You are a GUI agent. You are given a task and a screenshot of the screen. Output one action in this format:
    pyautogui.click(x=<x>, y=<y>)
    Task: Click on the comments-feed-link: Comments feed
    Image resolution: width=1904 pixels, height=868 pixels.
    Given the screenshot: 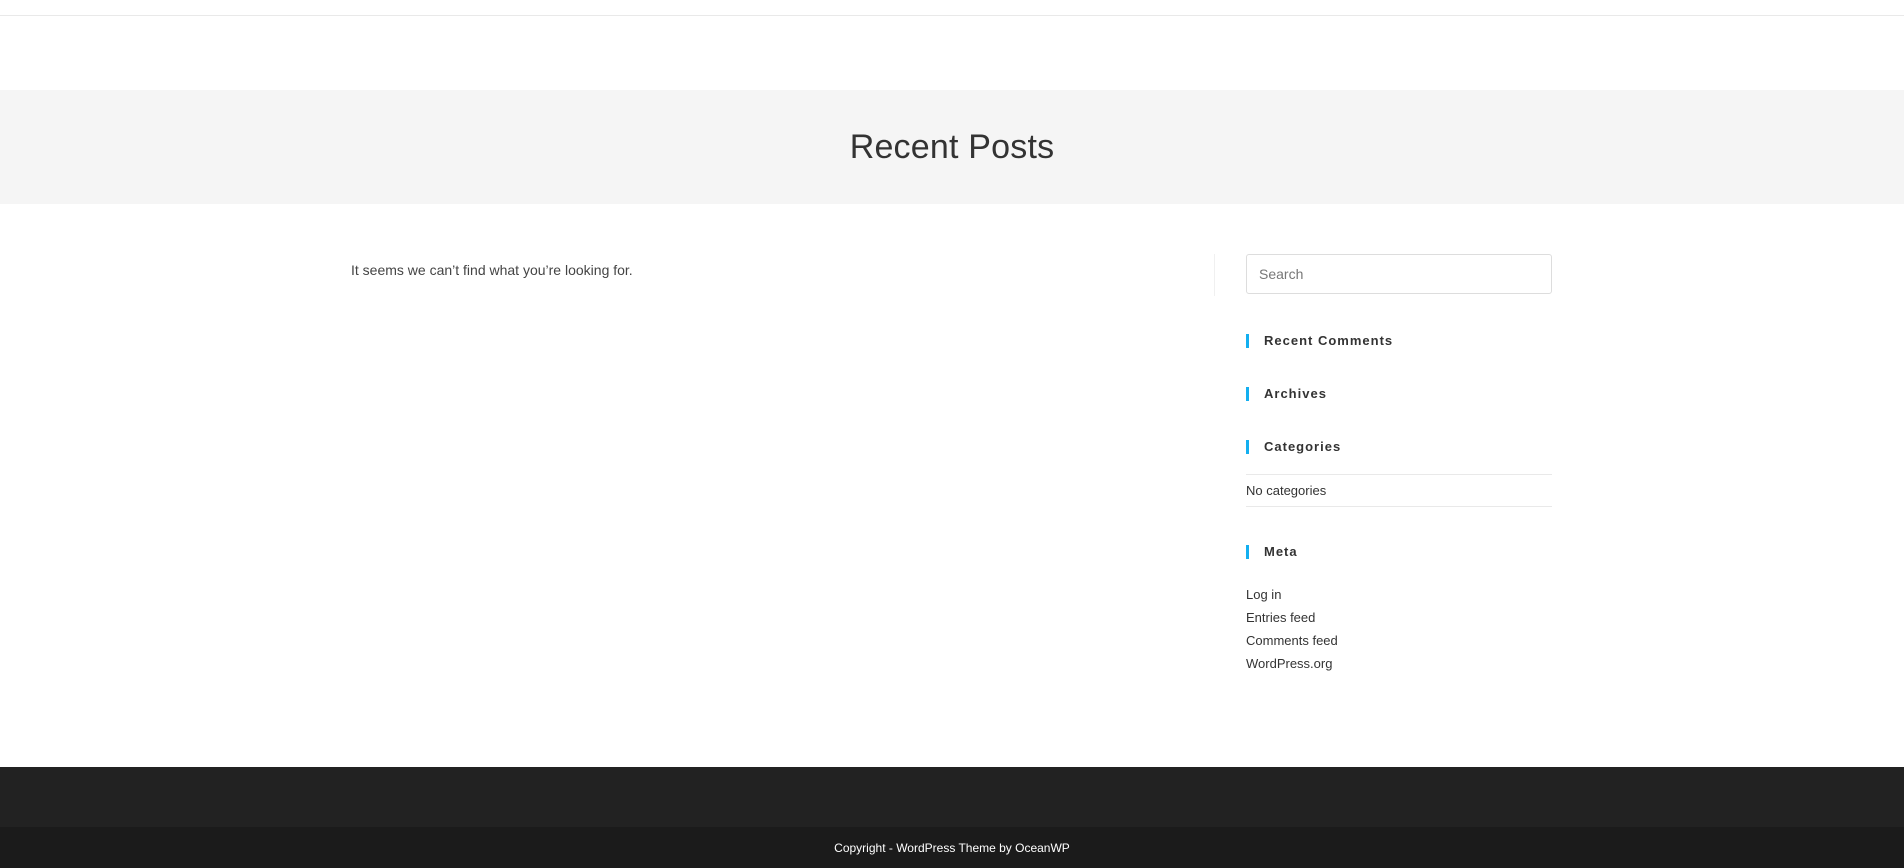 What is the action you would take?
    pyautogui.click(x=1292, y=640)
    